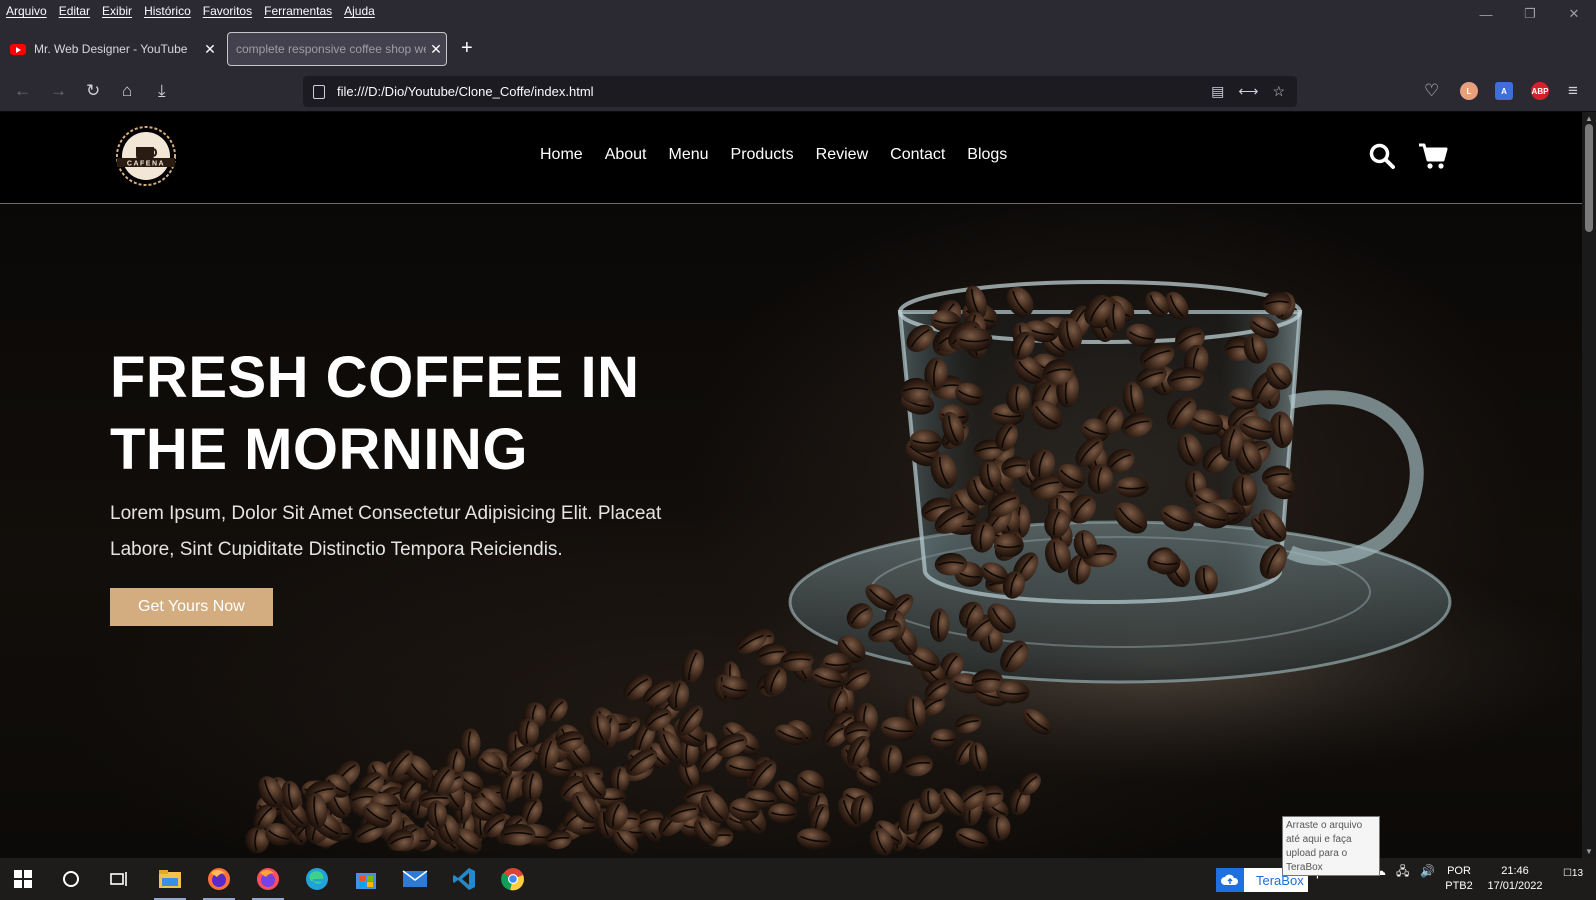 The height and width of the screenshot is (900, 1596). What do you see at coordinates (1402, 871) in the screenshot?
I see `network-icon: 🖧` at bounding box center [1402, 871].